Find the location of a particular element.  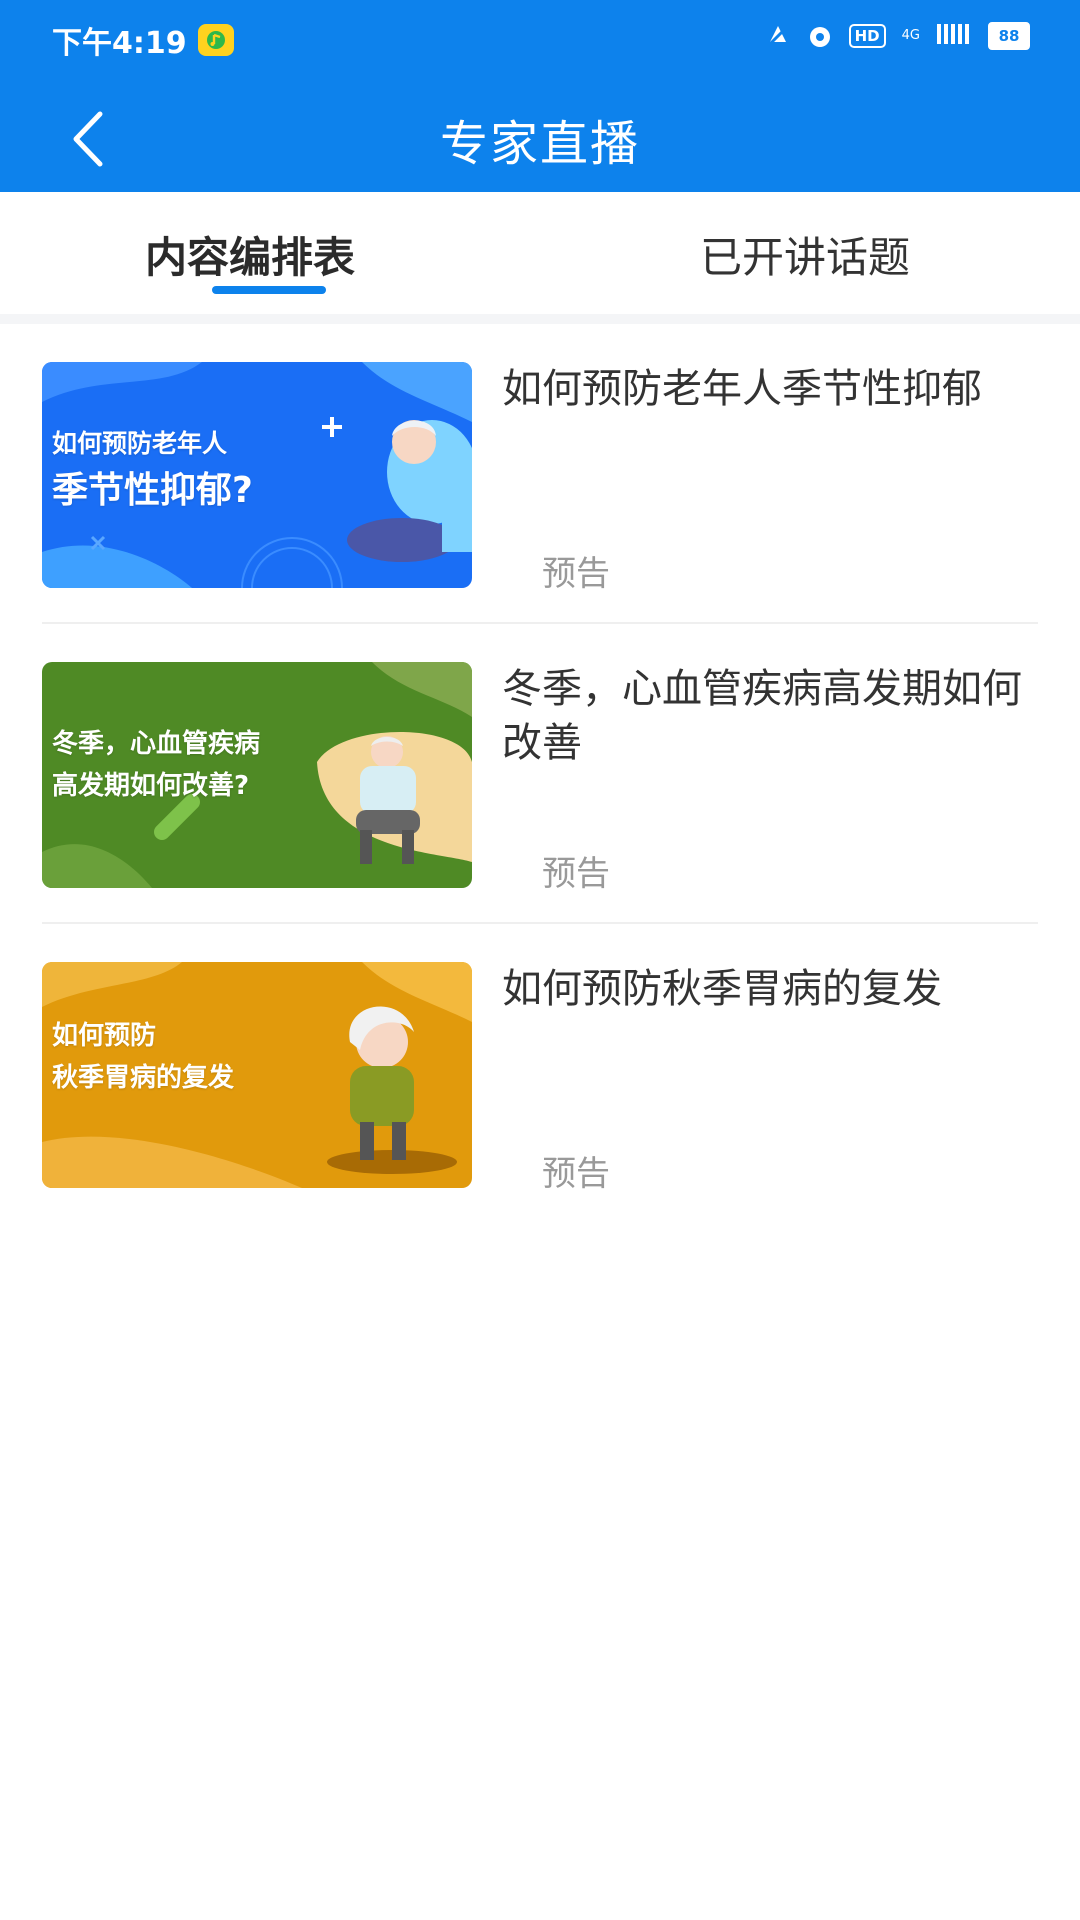

thumbnail-caption-line1: 冬季，心血管疾病 is located at coordinates (156, 744).